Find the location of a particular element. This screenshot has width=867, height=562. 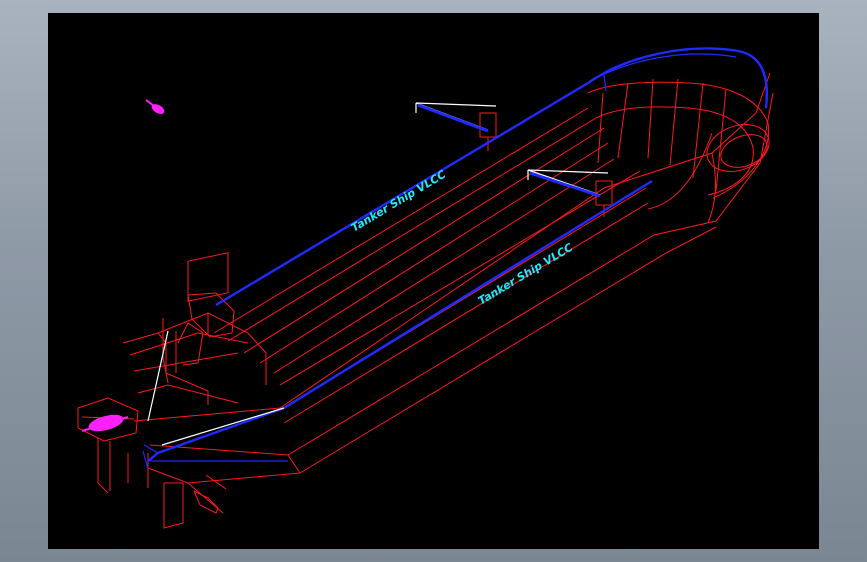

hull-label-starboard: Tanker Ship VLCC is located at coordinates (525, 274).